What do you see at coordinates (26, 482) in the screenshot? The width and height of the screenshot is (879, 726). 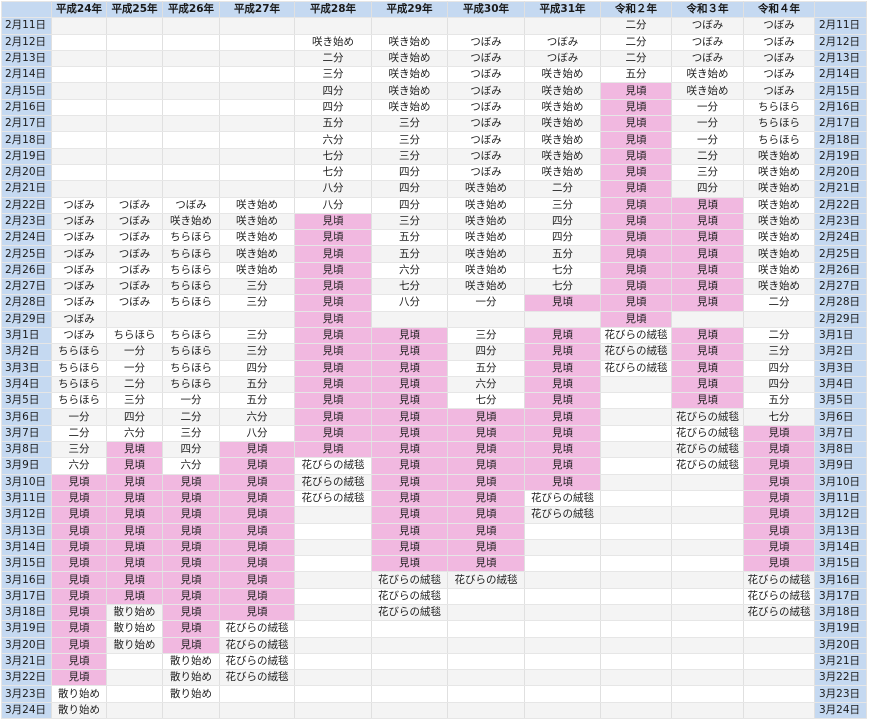 I see `date-label-left: 3月10日` at bounding box center [26, 482].